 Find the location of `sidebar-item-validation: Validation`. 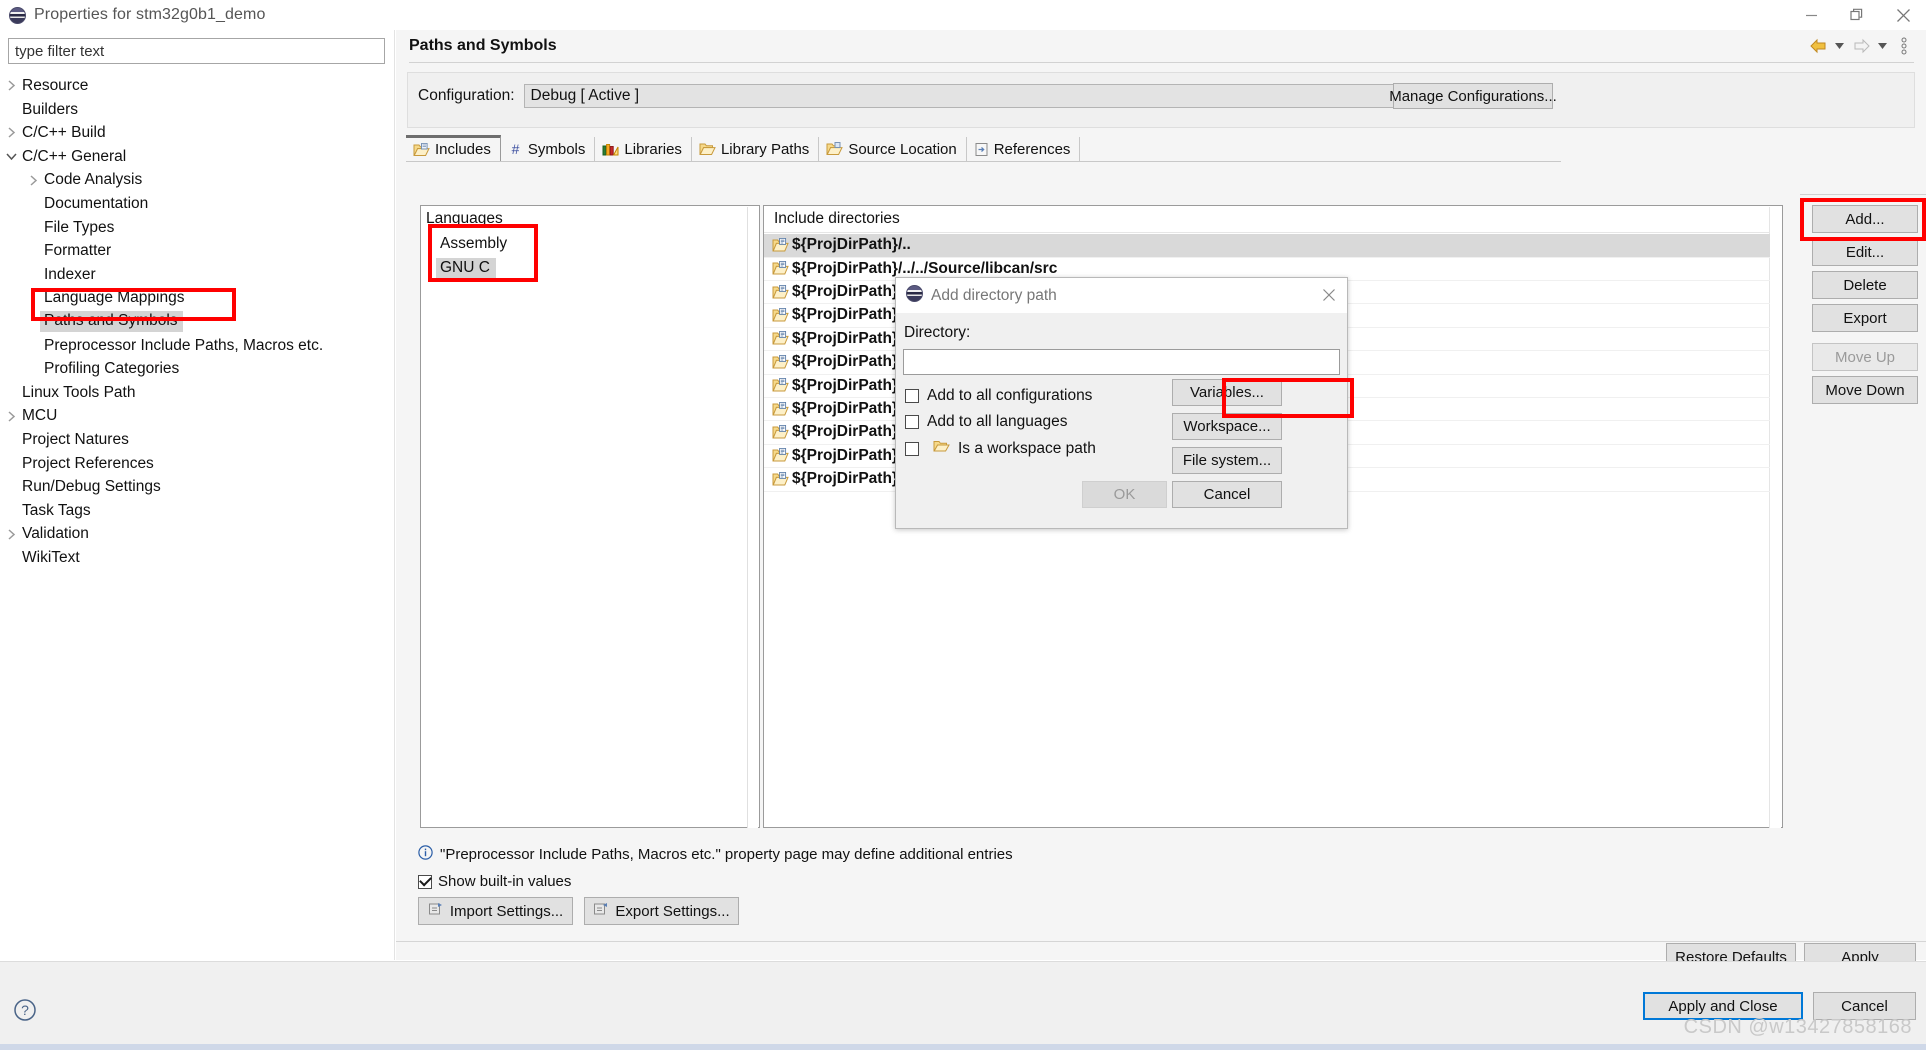

sidebar-item-validation: Validation is located at coordinates (197, 534).